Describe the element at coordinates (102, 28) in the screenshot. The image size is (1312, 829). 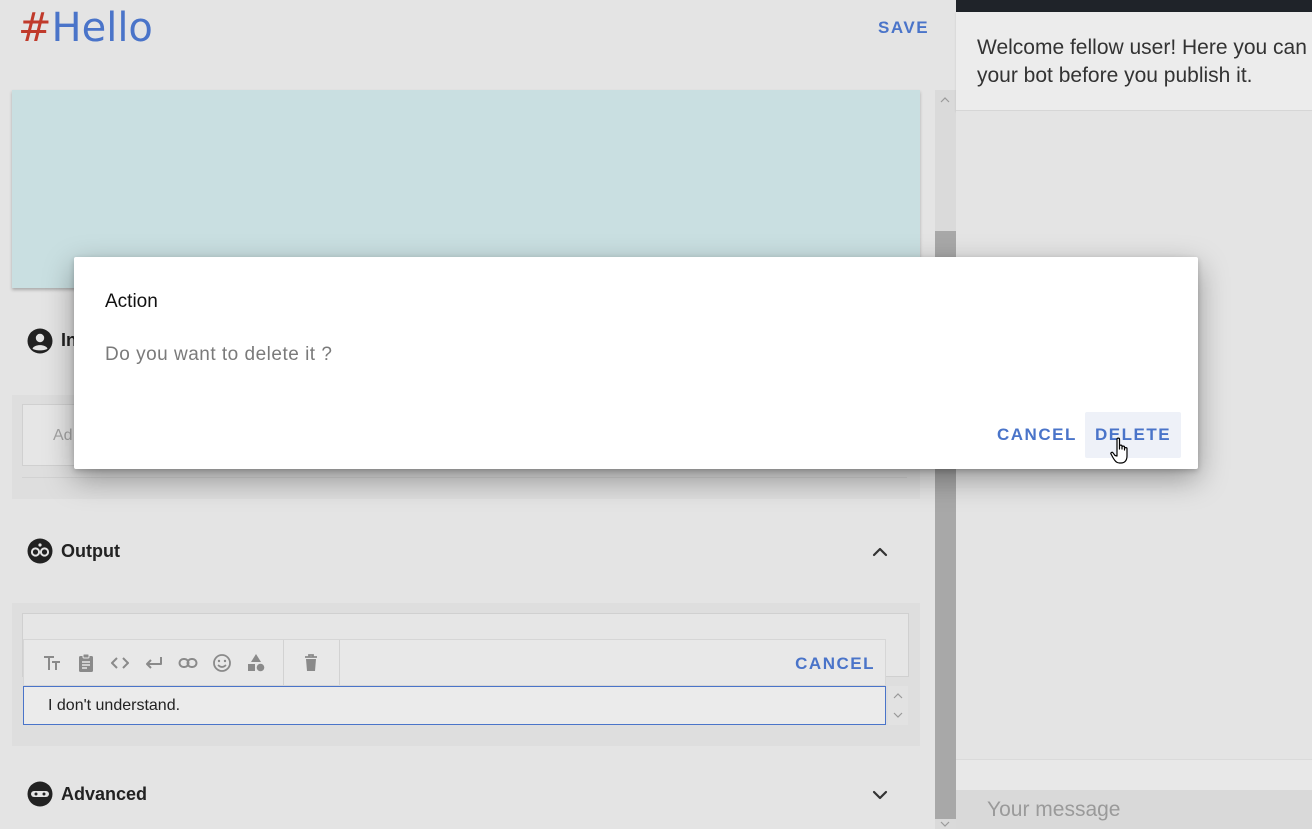
I see `title-text: Hello` at that location.